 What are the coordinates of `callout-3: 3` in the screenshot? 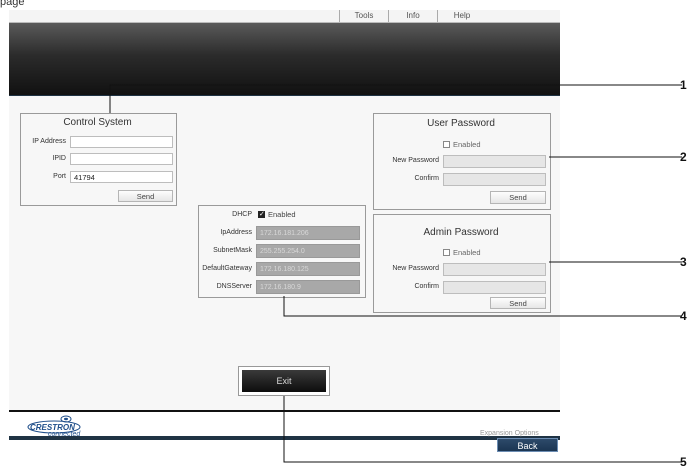 It's located at (683, 262).